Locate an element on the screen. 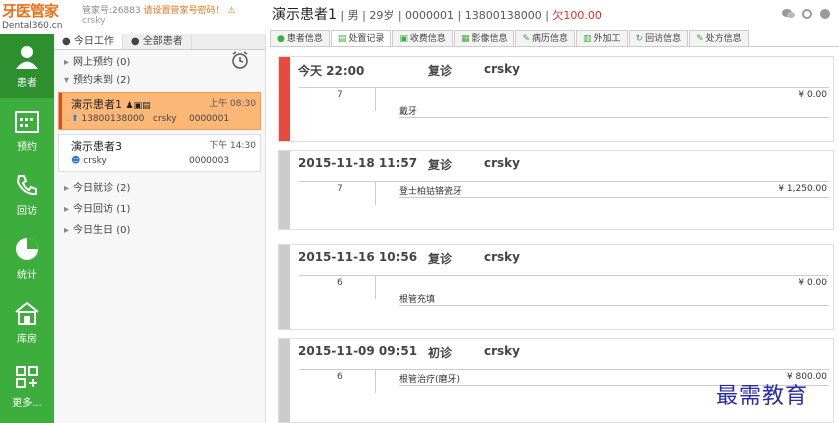 The height and width of the screenshot is (423, 839). nav-label: 回访 is located at coordinates (27, 211).